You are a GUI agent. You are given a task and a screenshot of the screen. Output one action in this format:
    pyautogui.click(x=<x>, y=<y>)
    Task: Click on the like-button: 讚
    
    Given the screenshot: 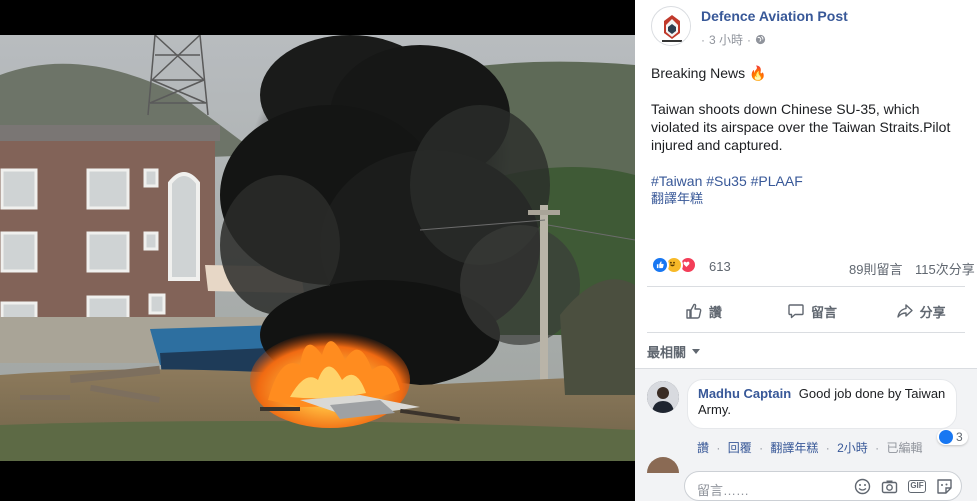 What is the action you would take?
    pyautogui.click(x=703, y=311)
    